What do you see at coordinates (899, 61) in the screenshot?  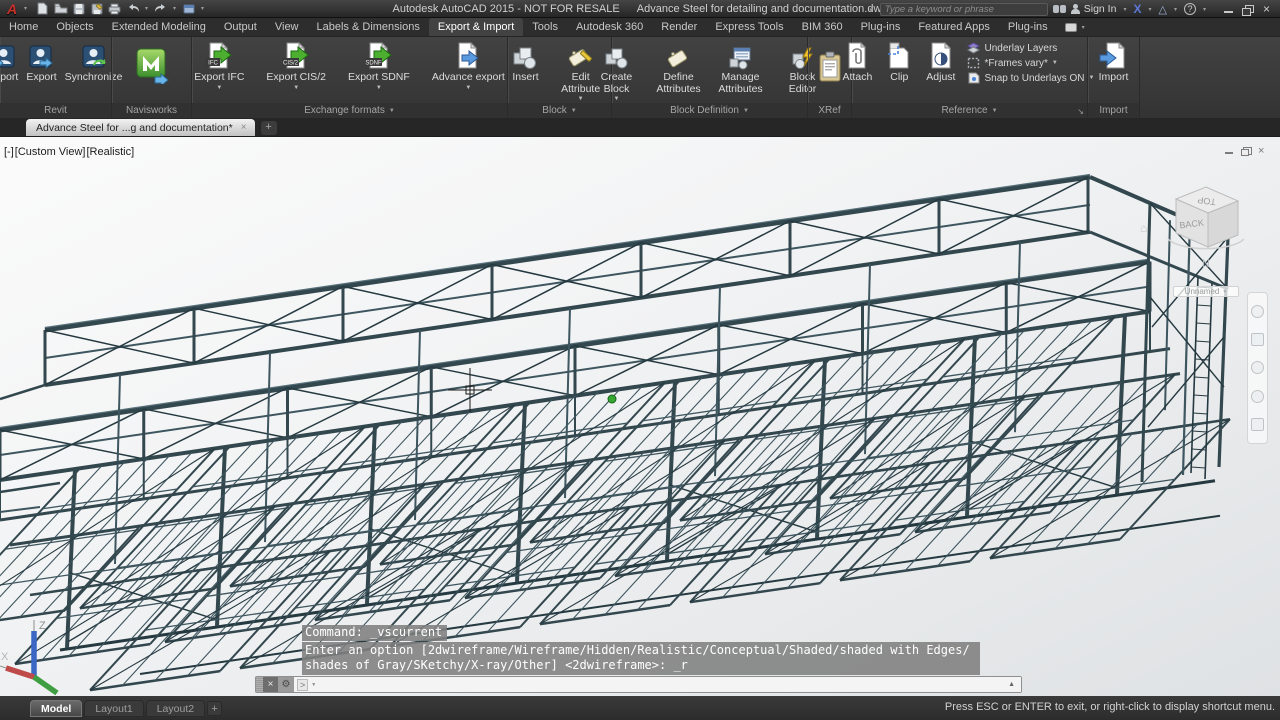 I see `clip-button: Clip` at bounding box center [899, 61].